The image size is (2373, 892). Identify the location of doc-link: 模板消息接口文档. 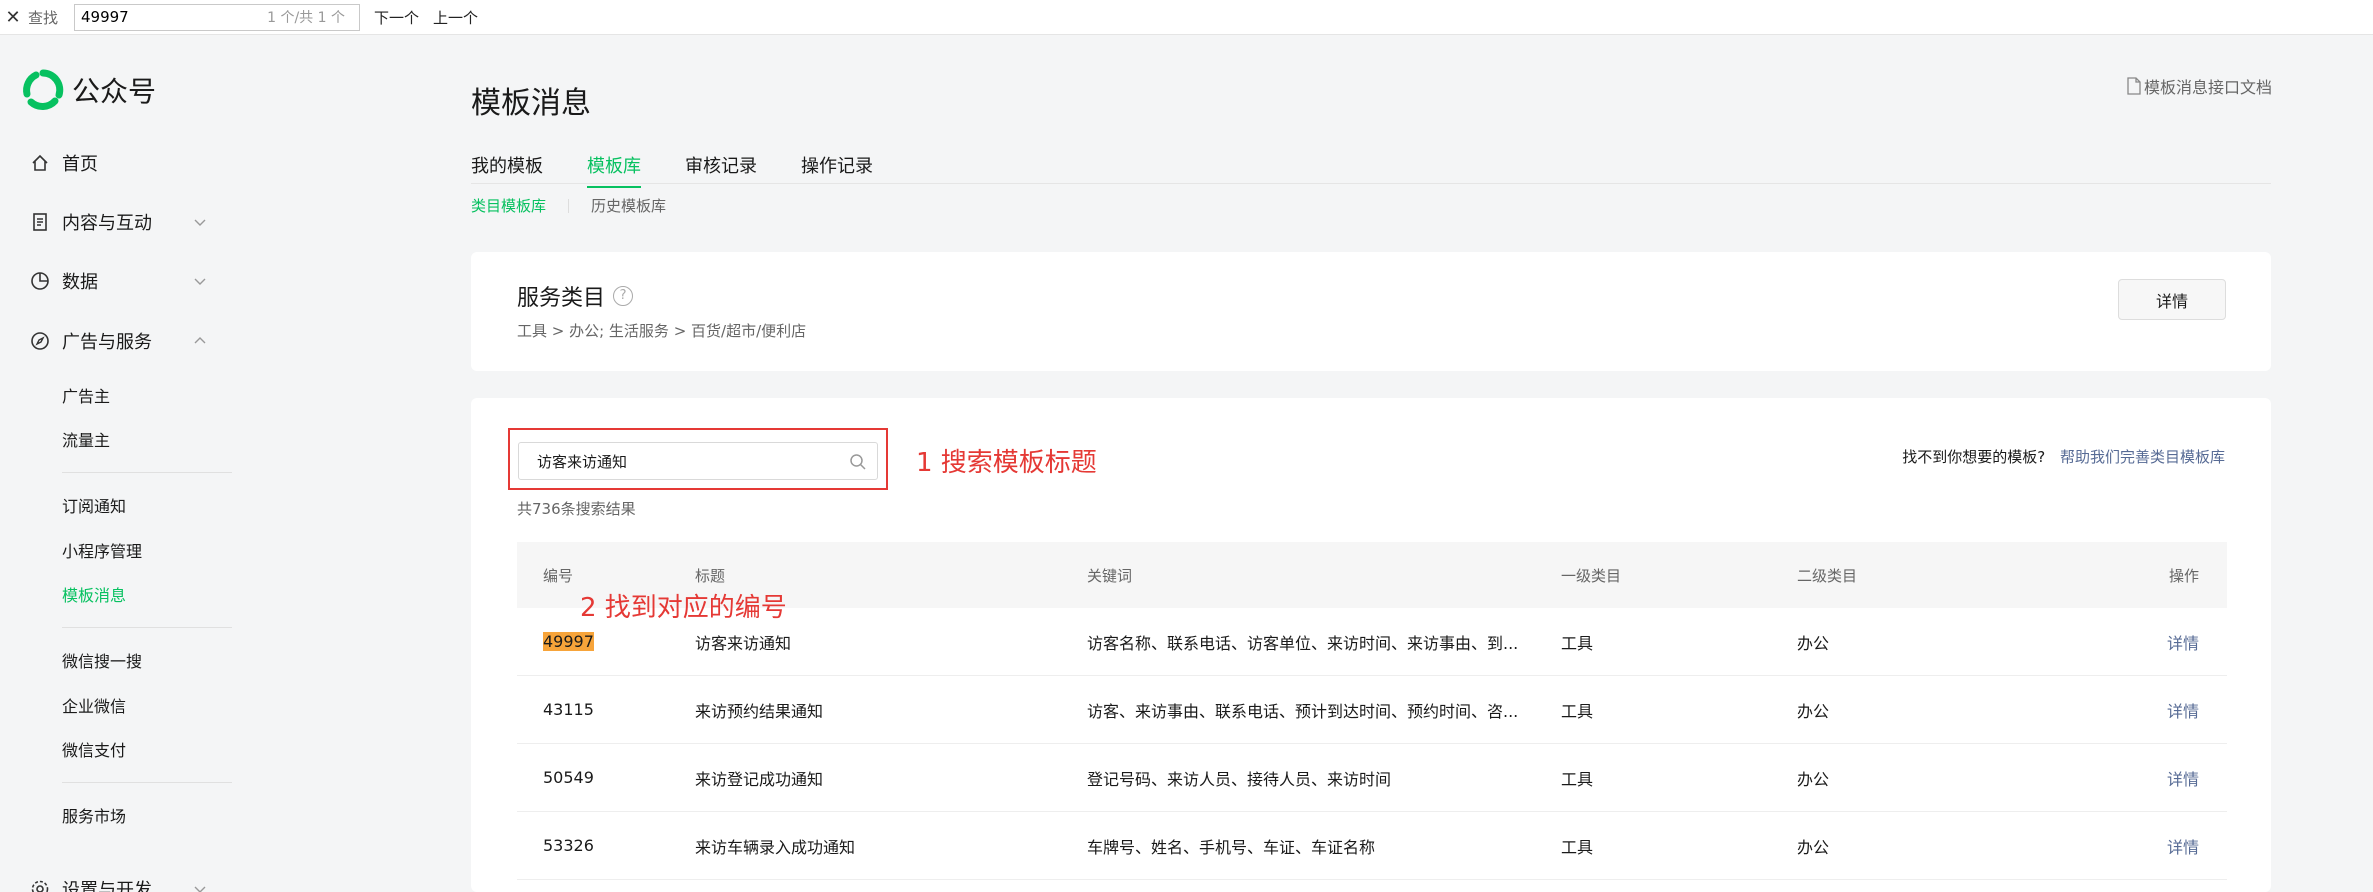
(2199, 86).